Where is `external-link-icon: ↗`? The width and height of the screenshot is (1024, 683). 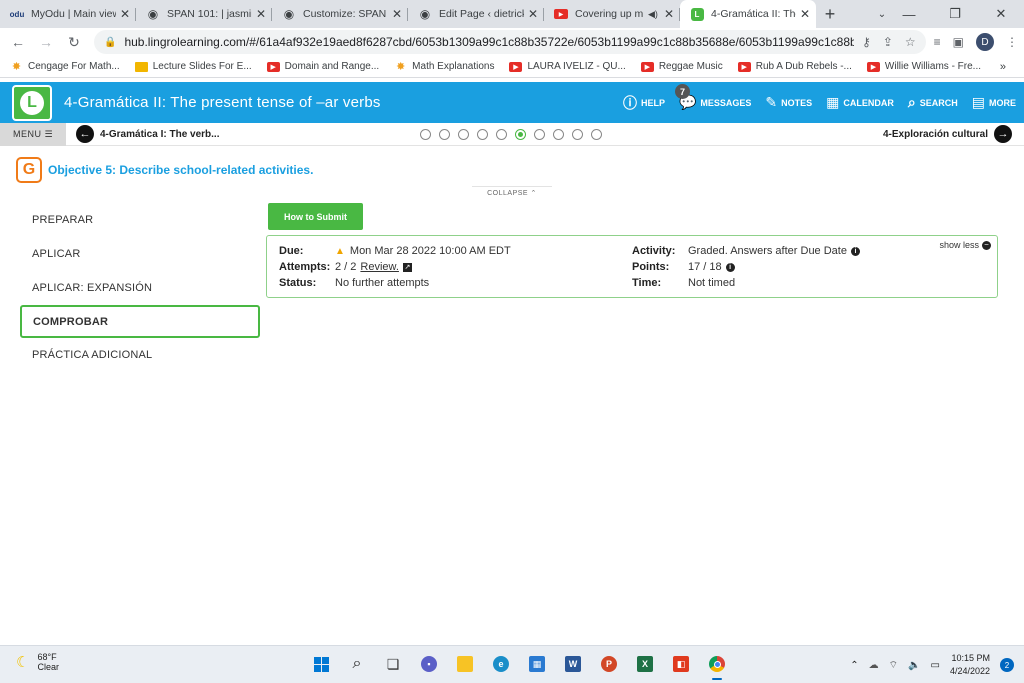 external-link-icon: ↗ is located at coordinates (407, 267).